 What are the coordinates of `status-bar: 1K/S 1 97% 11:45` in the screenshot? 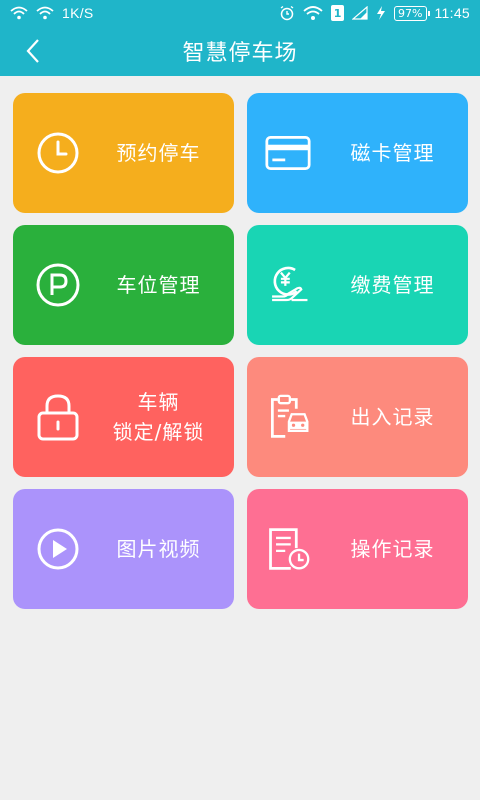 It's located at (240, 13).